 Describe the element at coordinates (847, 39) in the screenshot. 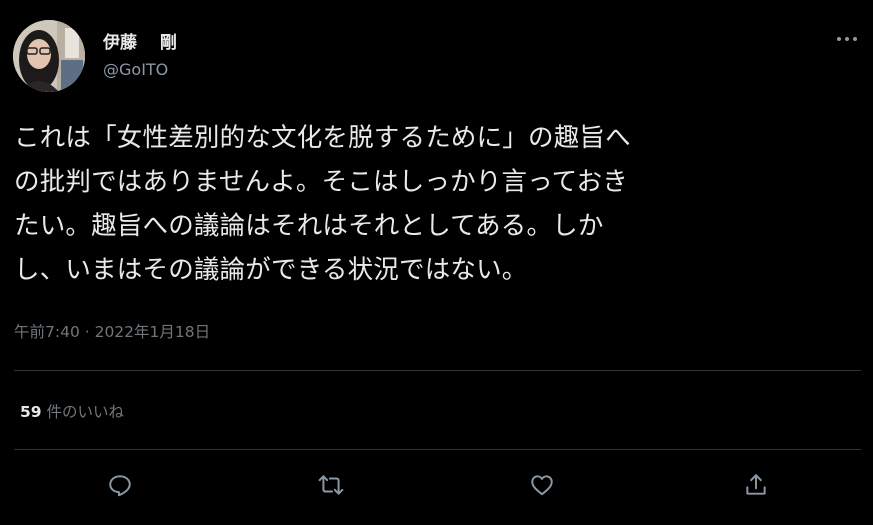

I see `more-options-icon` at that location.